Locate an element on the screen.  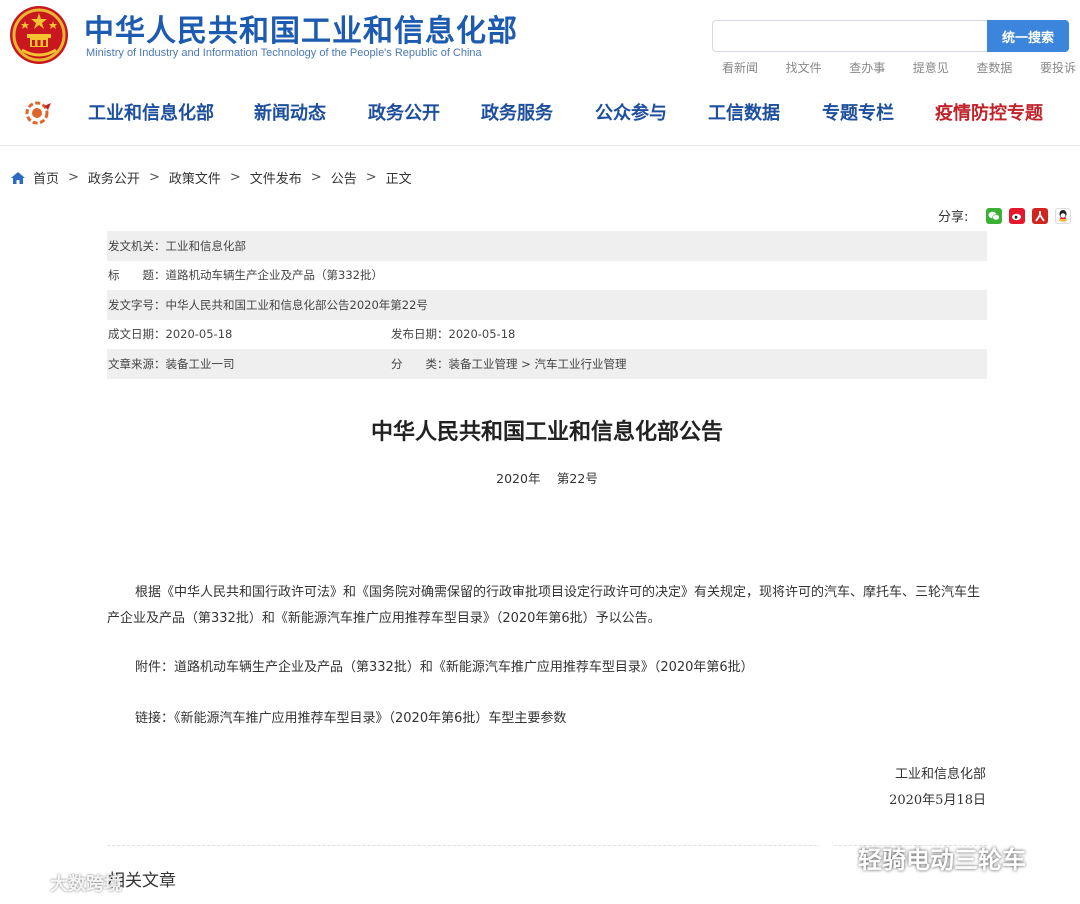
wechat-icon is located at coordinates (994, 215).